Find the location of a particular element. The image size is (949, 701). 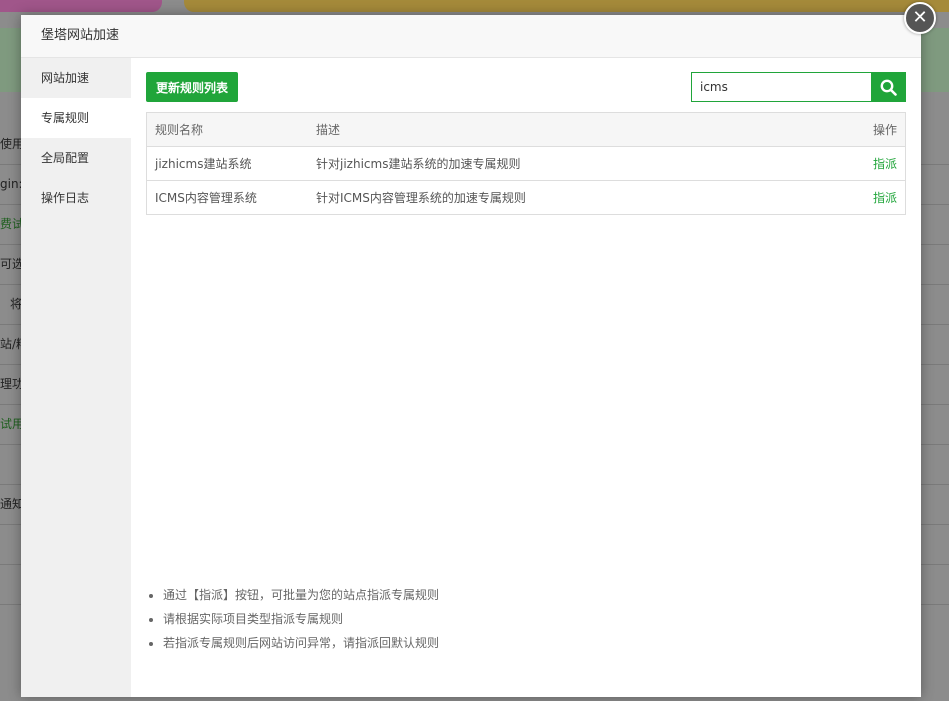

sidebar-item-label: 专属规则 is located at coordinates (65, 118).